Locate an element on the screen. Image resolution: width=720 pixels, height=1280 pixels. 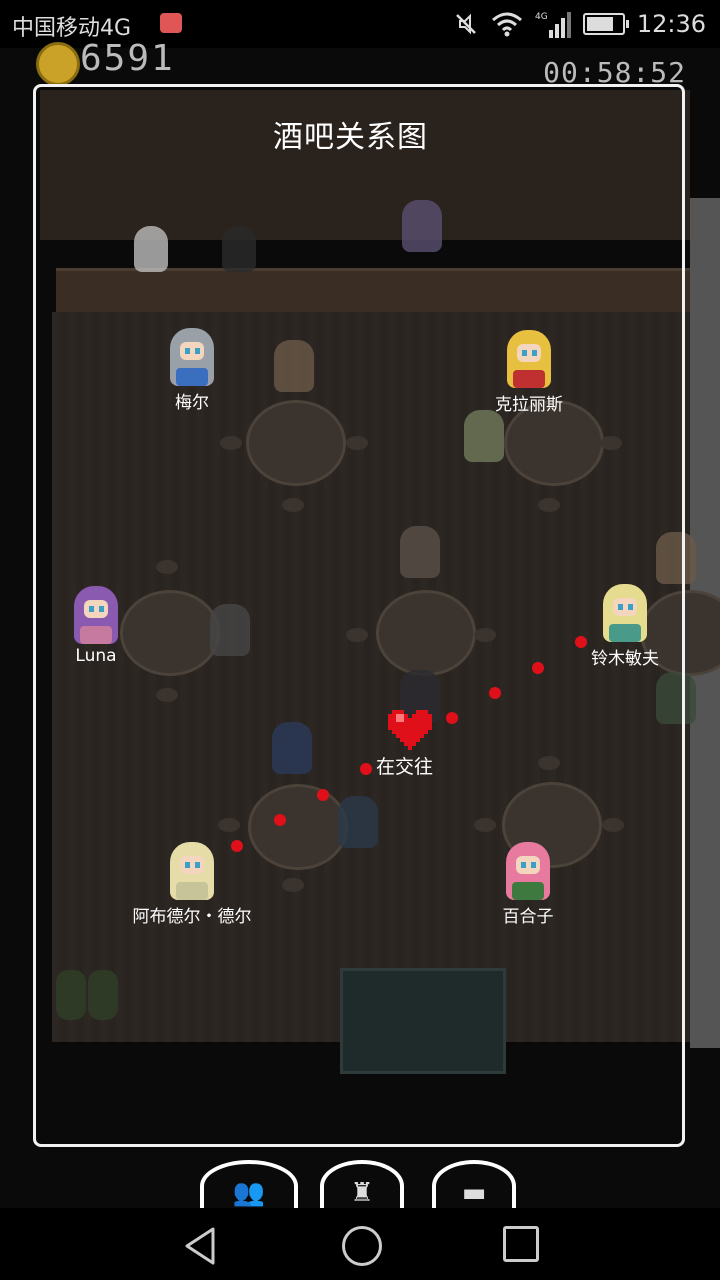
home-icon is located at coordinates (362, 1246).